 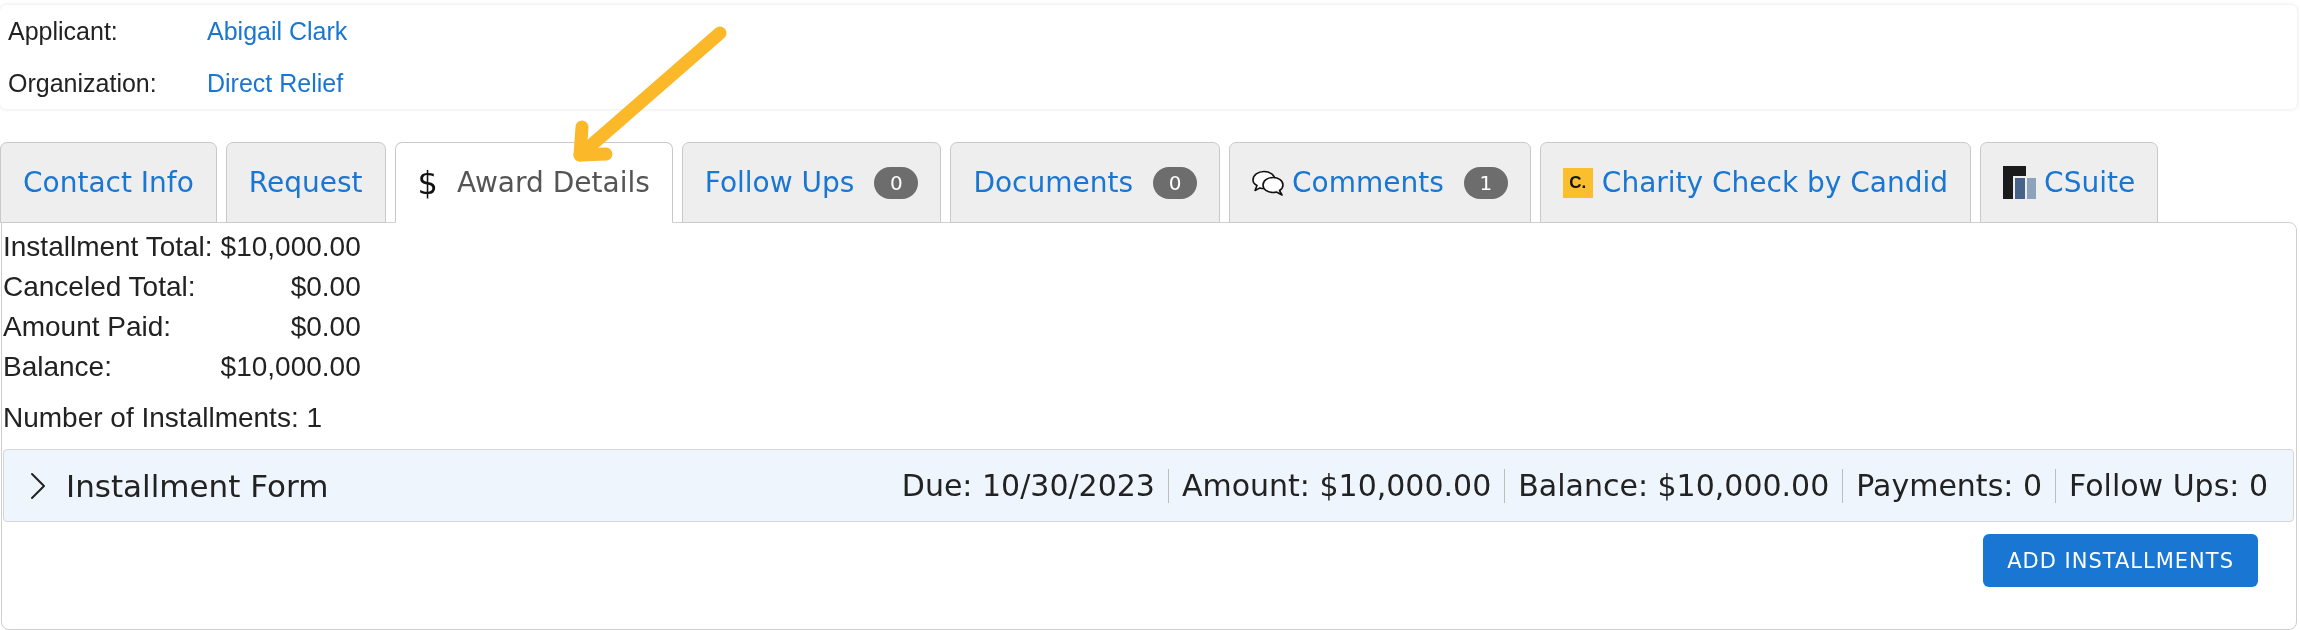 I want to click on tab: CSuite, so click(x=2069, y=182).